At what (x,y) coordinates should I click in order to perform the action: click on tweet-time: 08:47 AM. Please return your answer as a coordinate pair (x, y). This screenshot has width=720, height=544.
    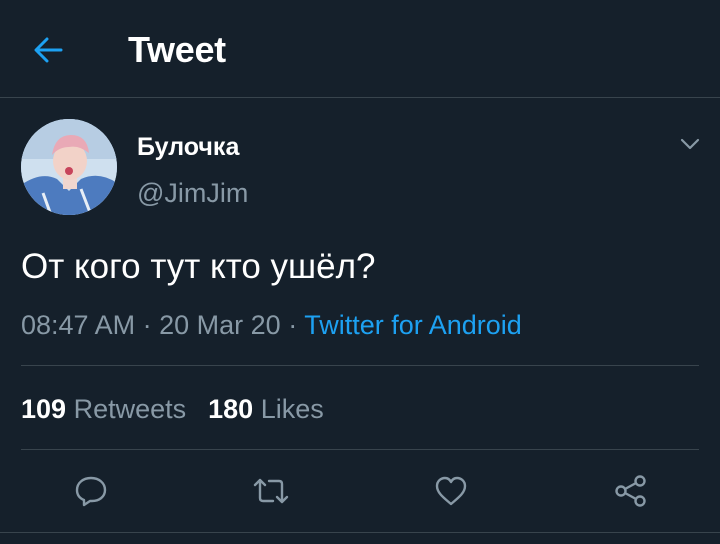
    Looking at the image, I should click on (78, 325).